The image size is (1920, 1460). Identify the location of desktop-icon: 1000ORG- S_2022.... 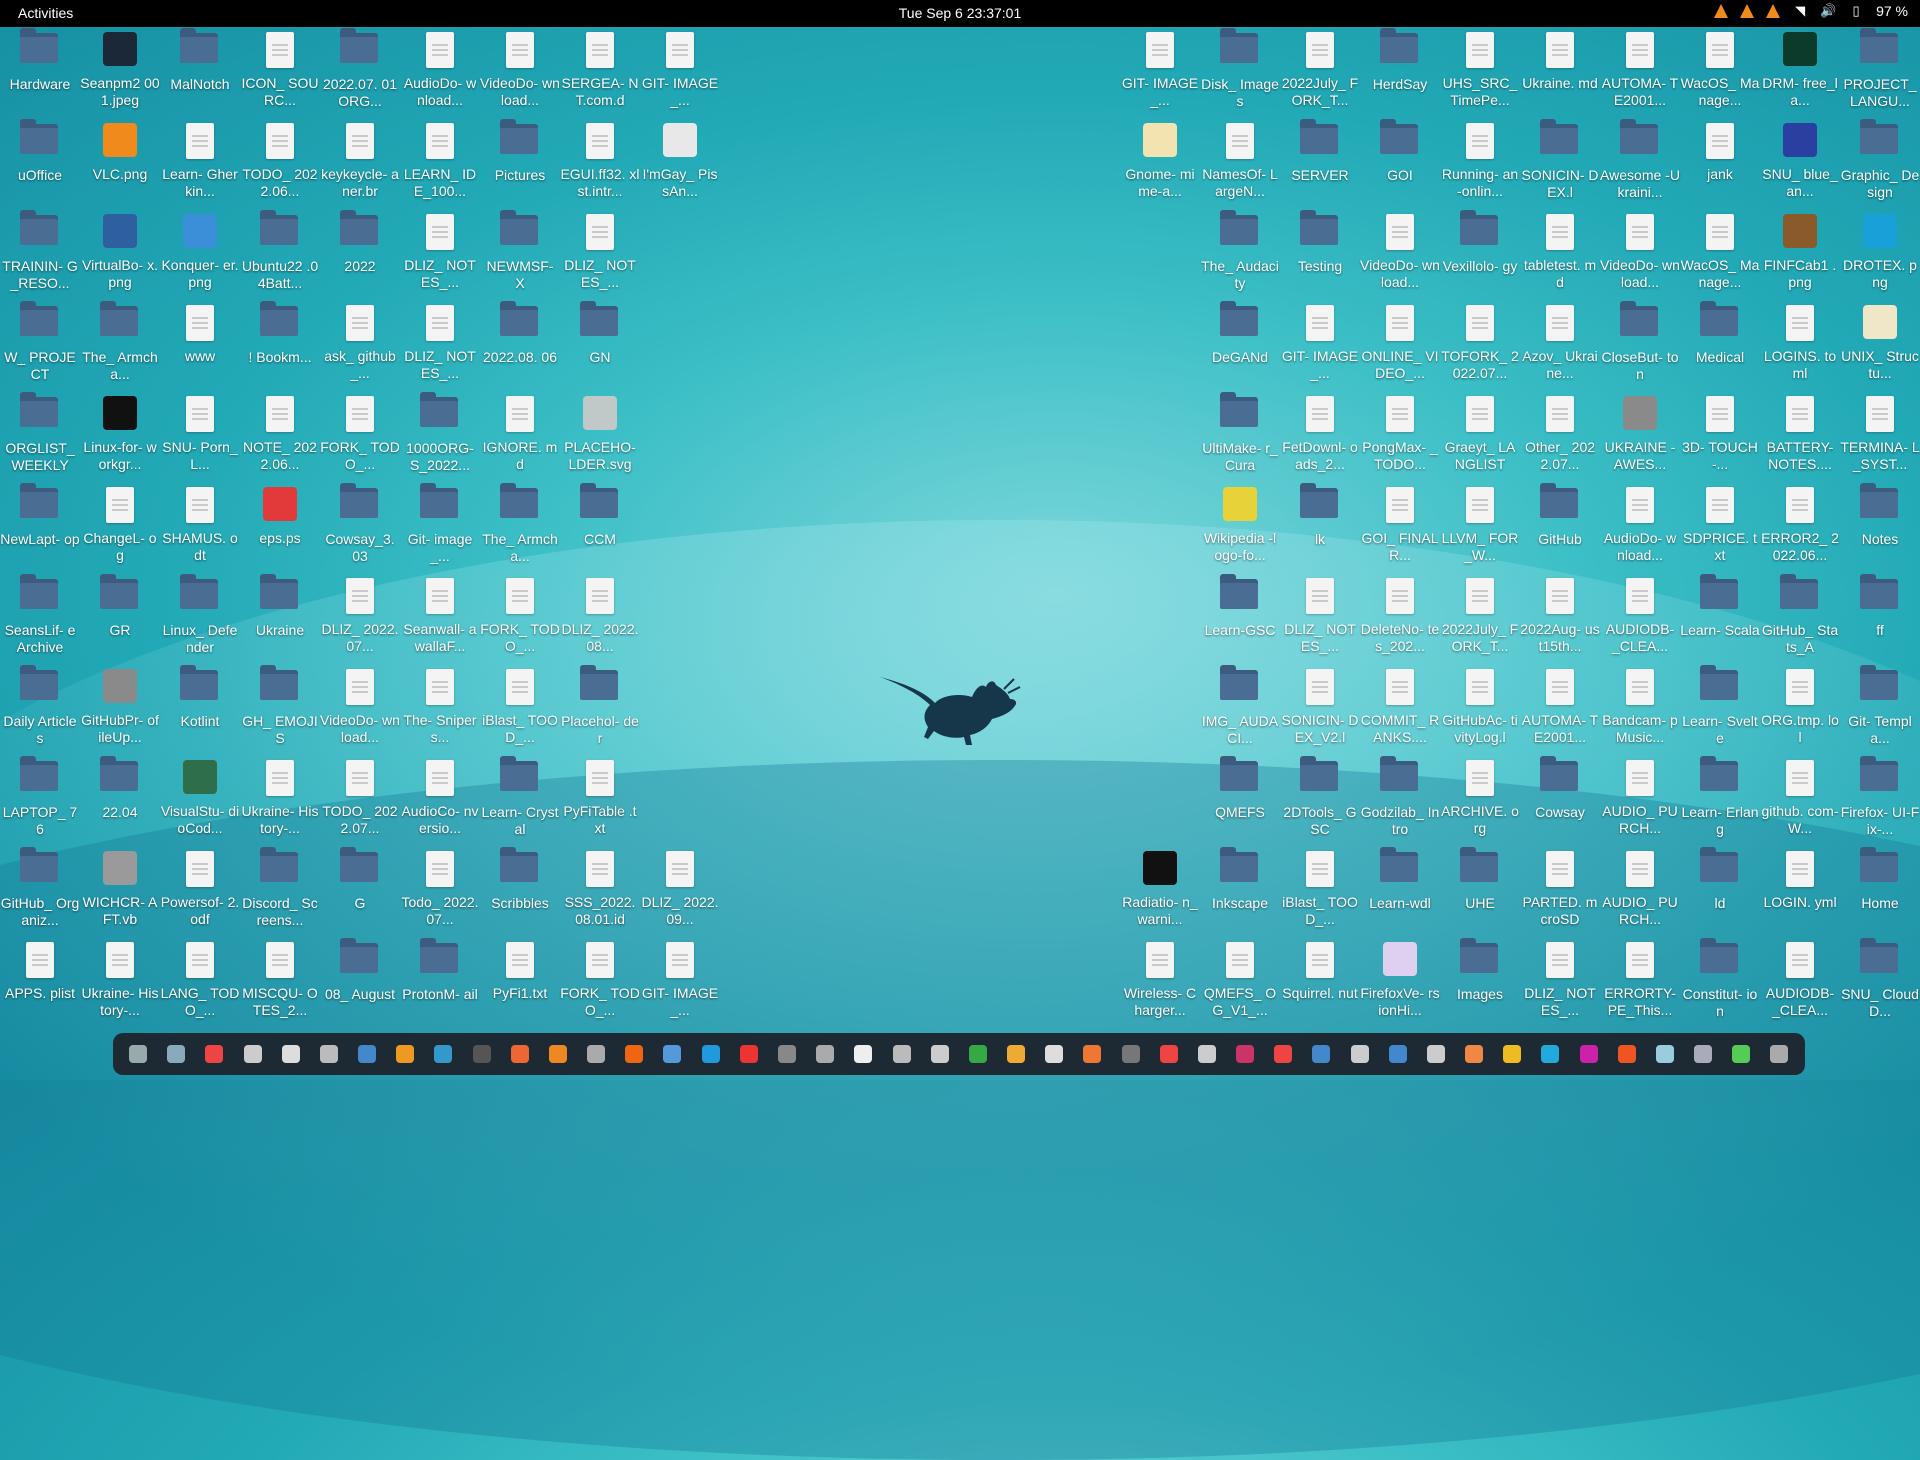
(440, 436).